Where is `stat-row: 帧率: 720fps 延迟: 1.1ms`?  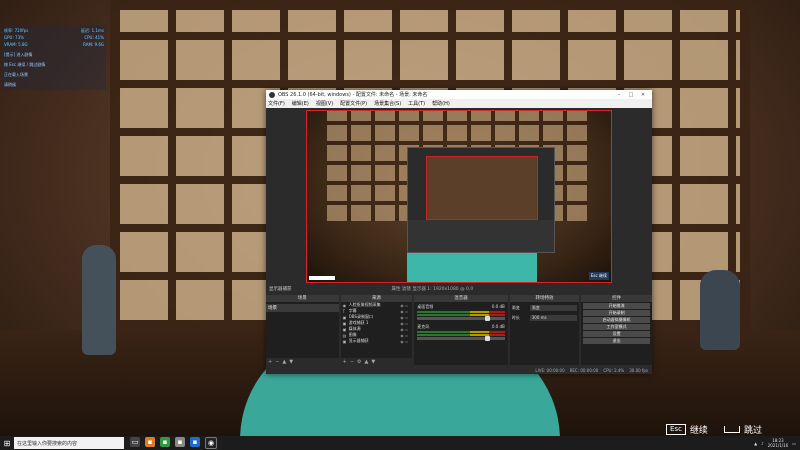
stat-row: 帧率: 720fps 延迟: 1.1ms is located at coordinates (54, 30).